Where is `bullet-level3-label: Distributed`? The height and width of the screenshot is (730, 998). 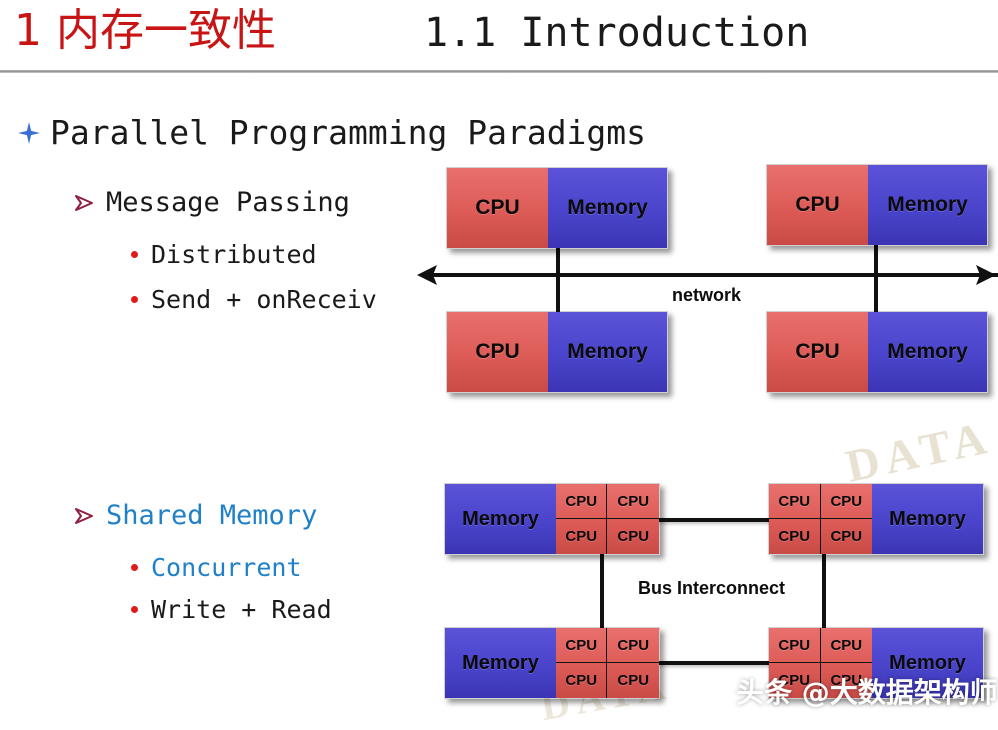
bullet-level3-label: Distributed is located at coordinates (234, 254).